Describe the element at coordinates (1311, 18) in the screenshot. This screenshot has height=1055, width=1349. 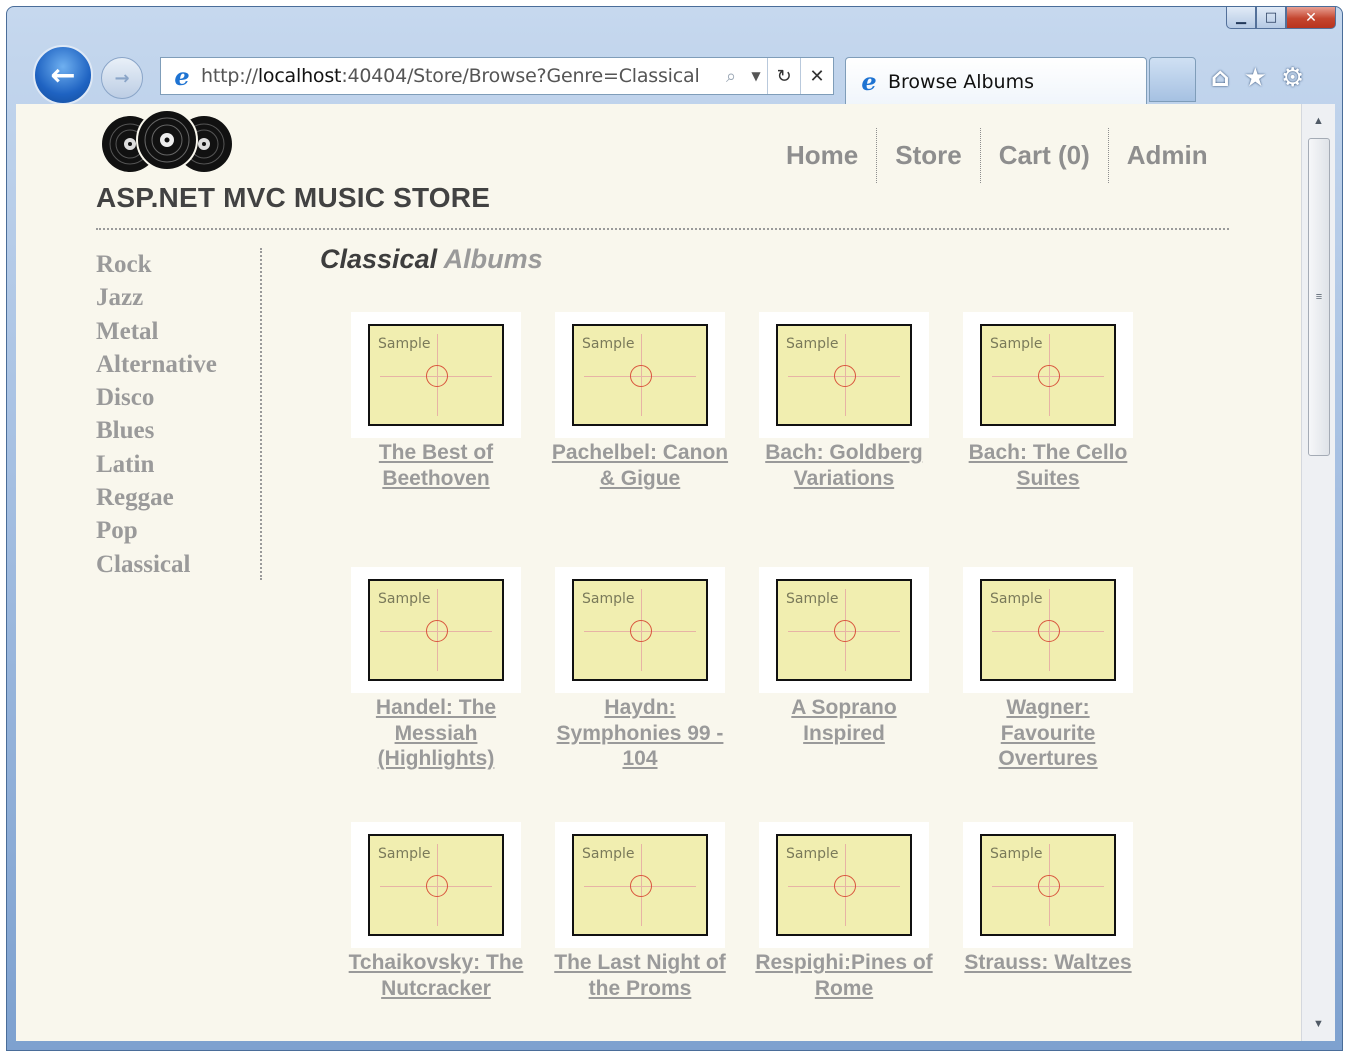
I see `close-button: ✕` at that location.